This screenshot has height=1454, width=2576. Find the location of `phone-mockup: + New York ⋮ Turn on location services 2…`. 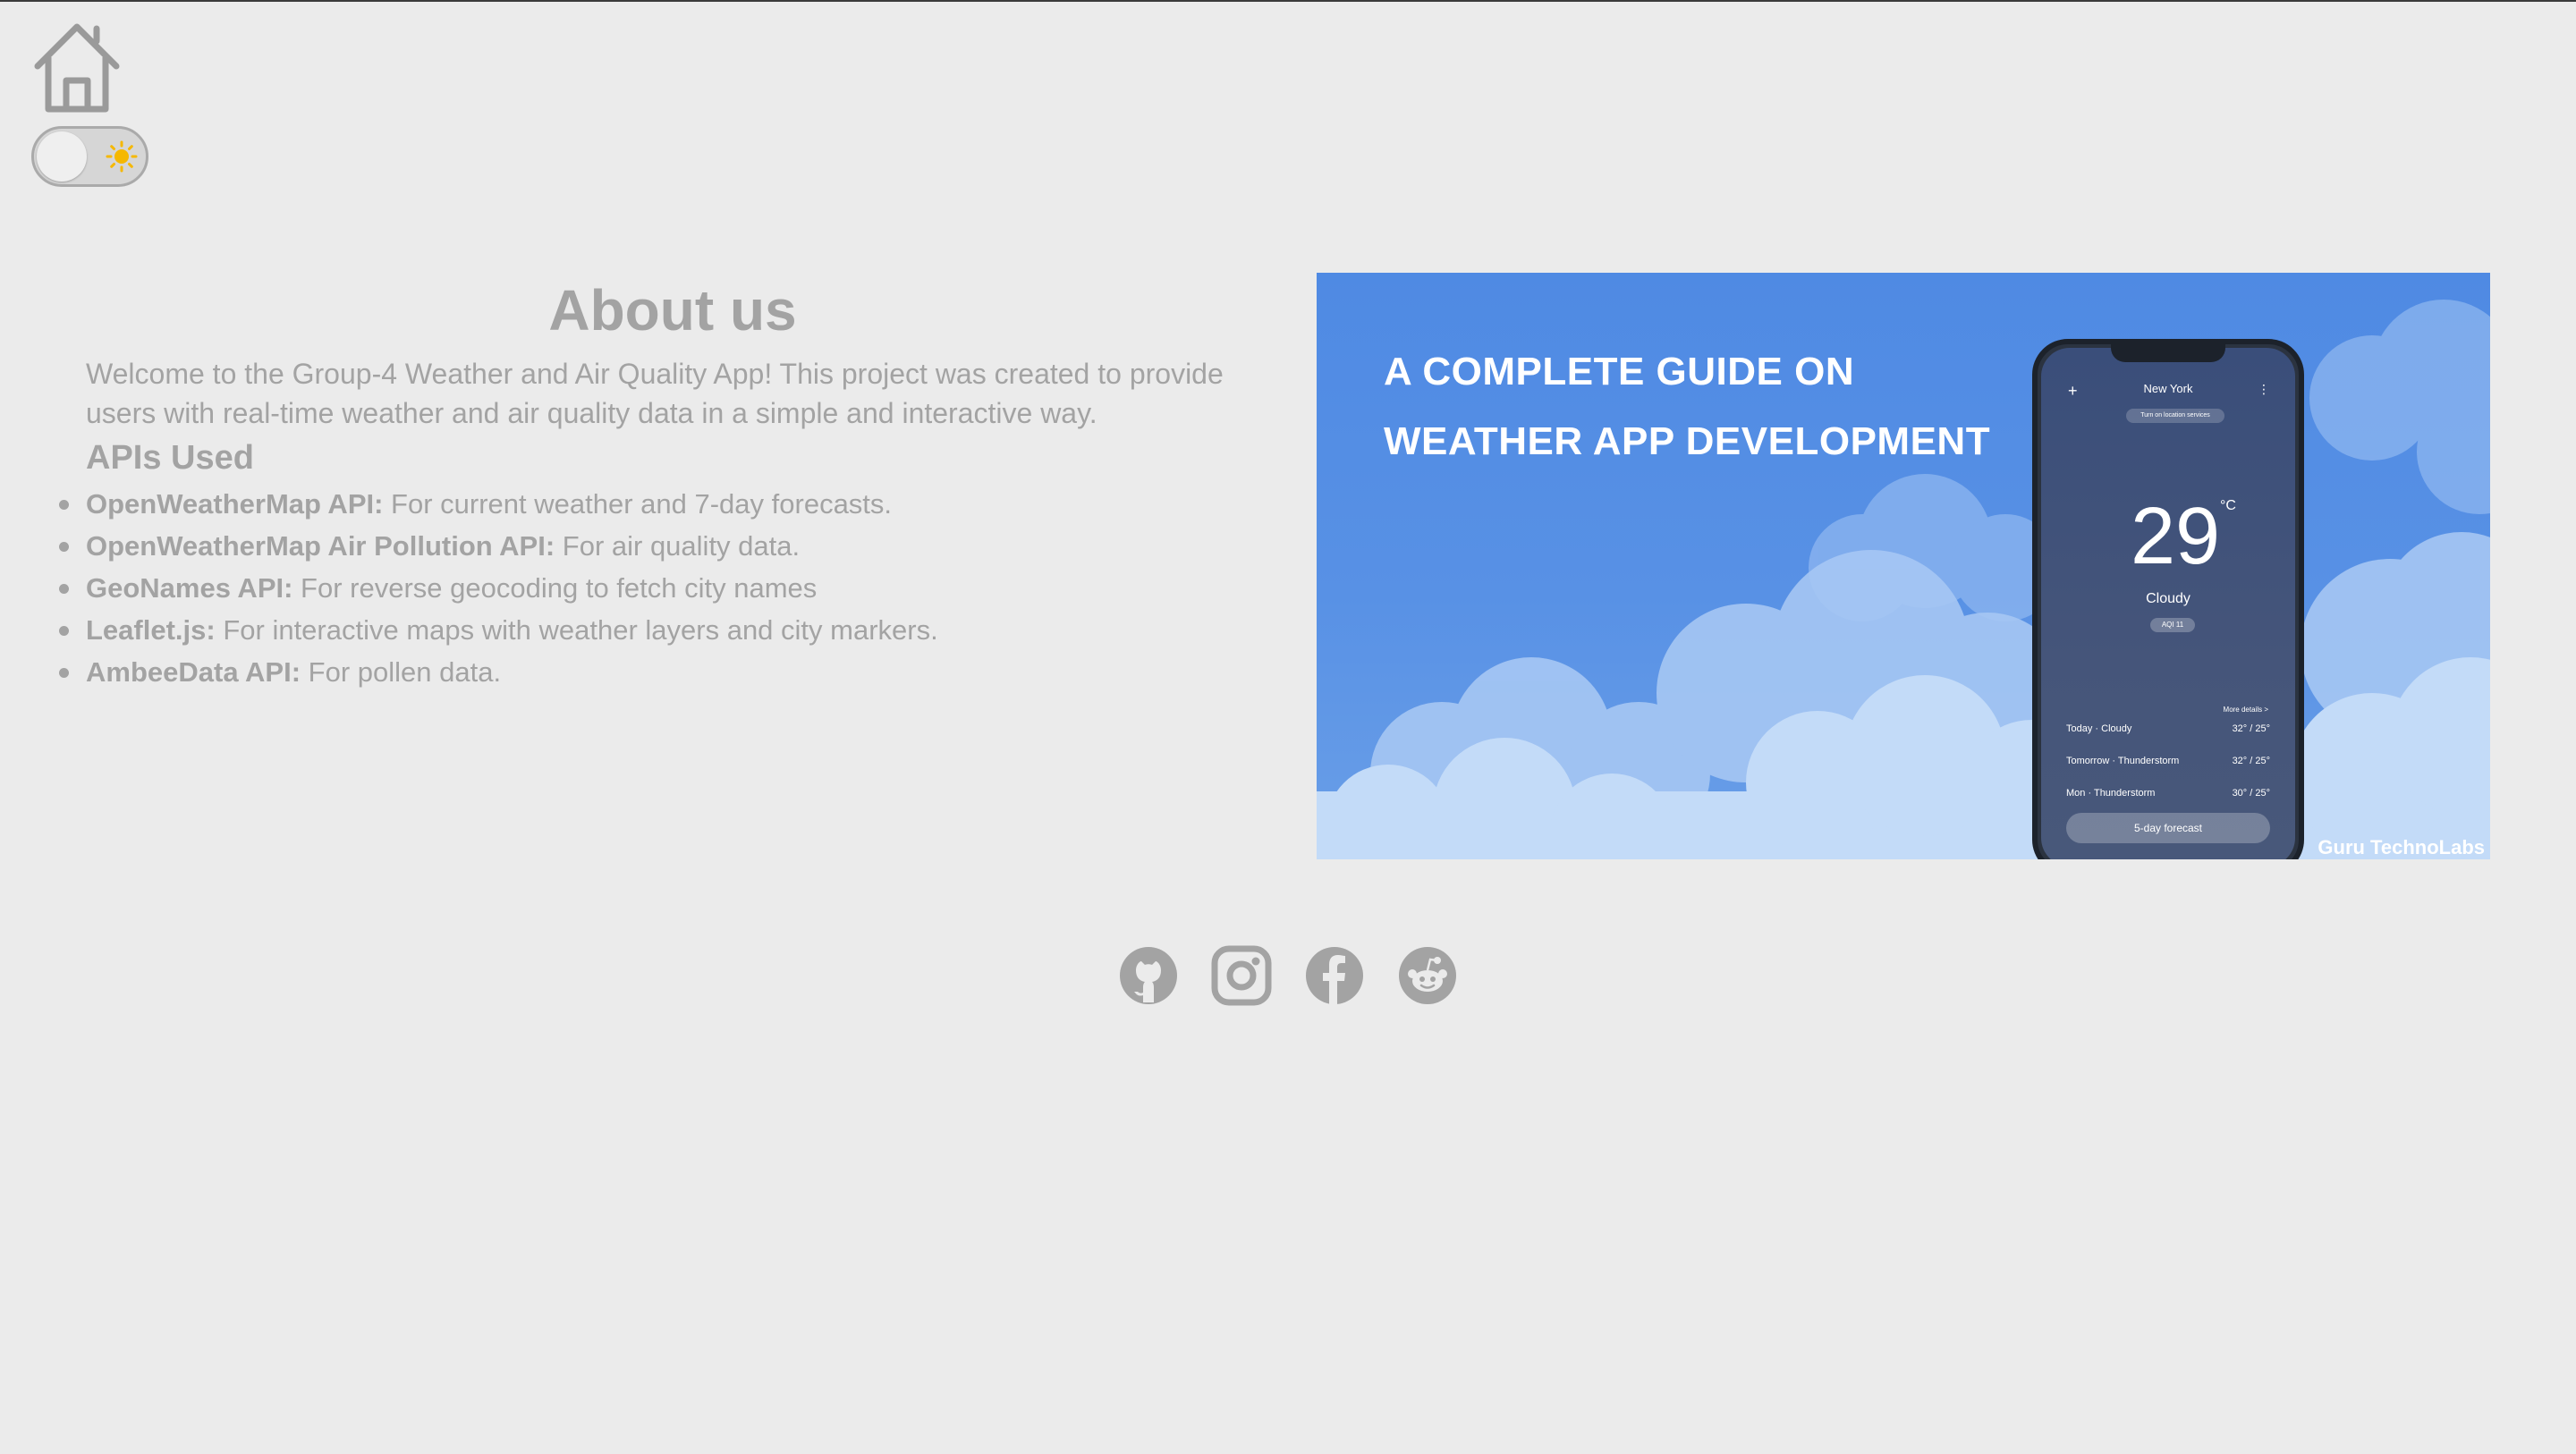

phone-mockup: + New York ⋮ Turn on location services 2… is located at coordinates (2168, 599).